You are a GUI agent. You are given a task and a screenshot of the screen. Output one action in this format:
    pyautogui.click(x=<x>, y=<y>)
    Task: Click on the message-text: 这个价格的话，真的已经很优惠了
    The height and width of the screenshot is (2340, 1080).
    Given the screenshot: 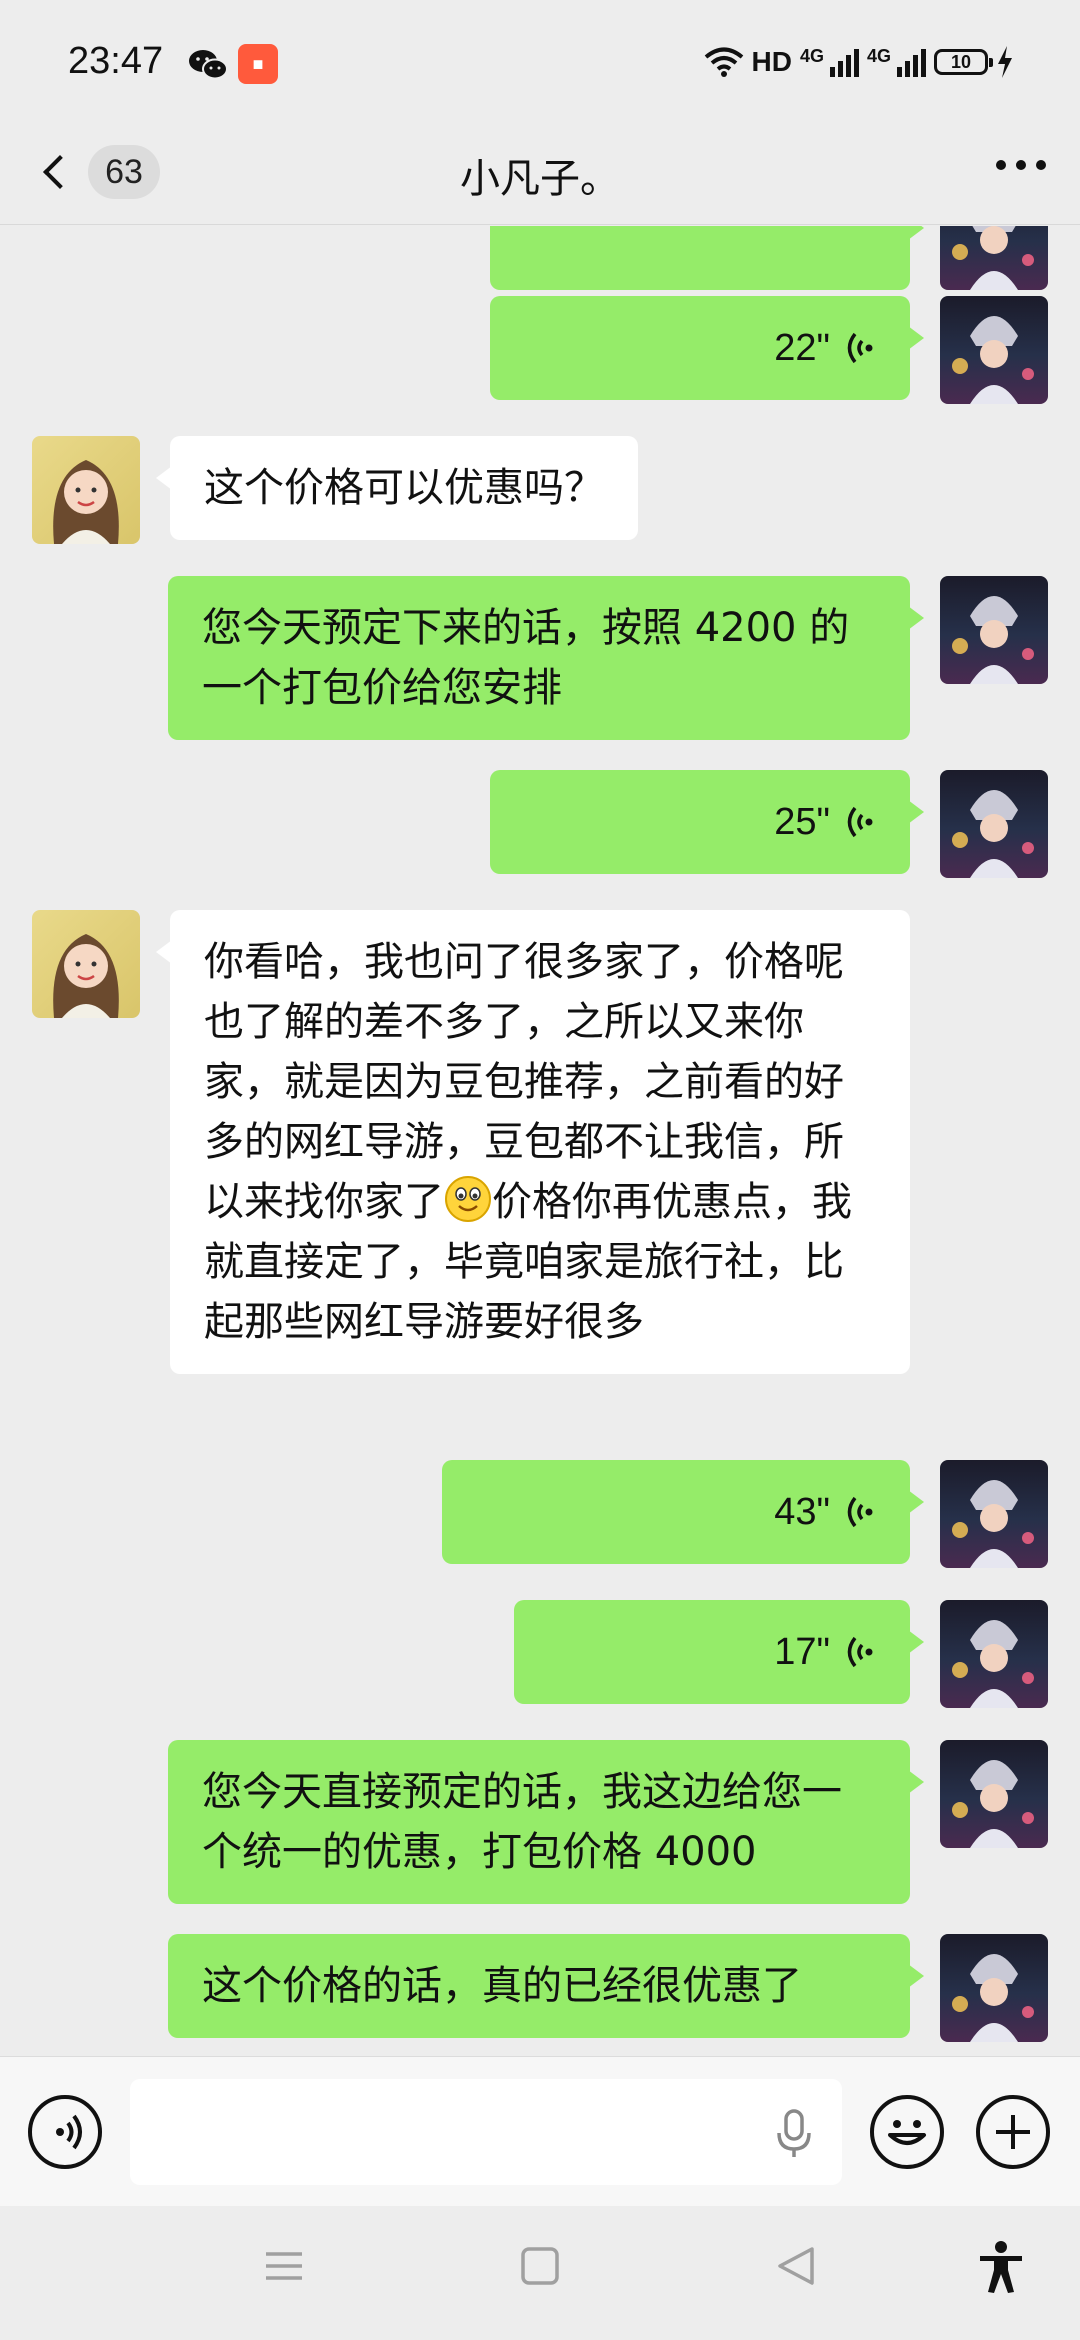 What is the action you would take?
    pyautogui.click(x=502, y=1986)
    